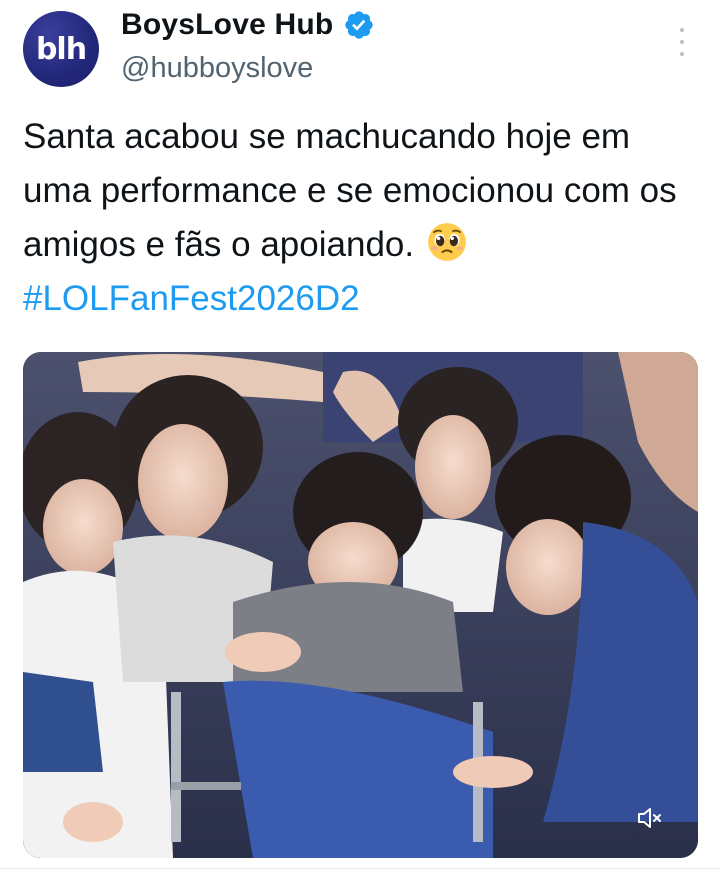 The image size is (720, 872). What do you see at coordinates (217, 68) in the screenshot?
I see `author-handle: @hubboyslove` at bounding box center [217, 68].